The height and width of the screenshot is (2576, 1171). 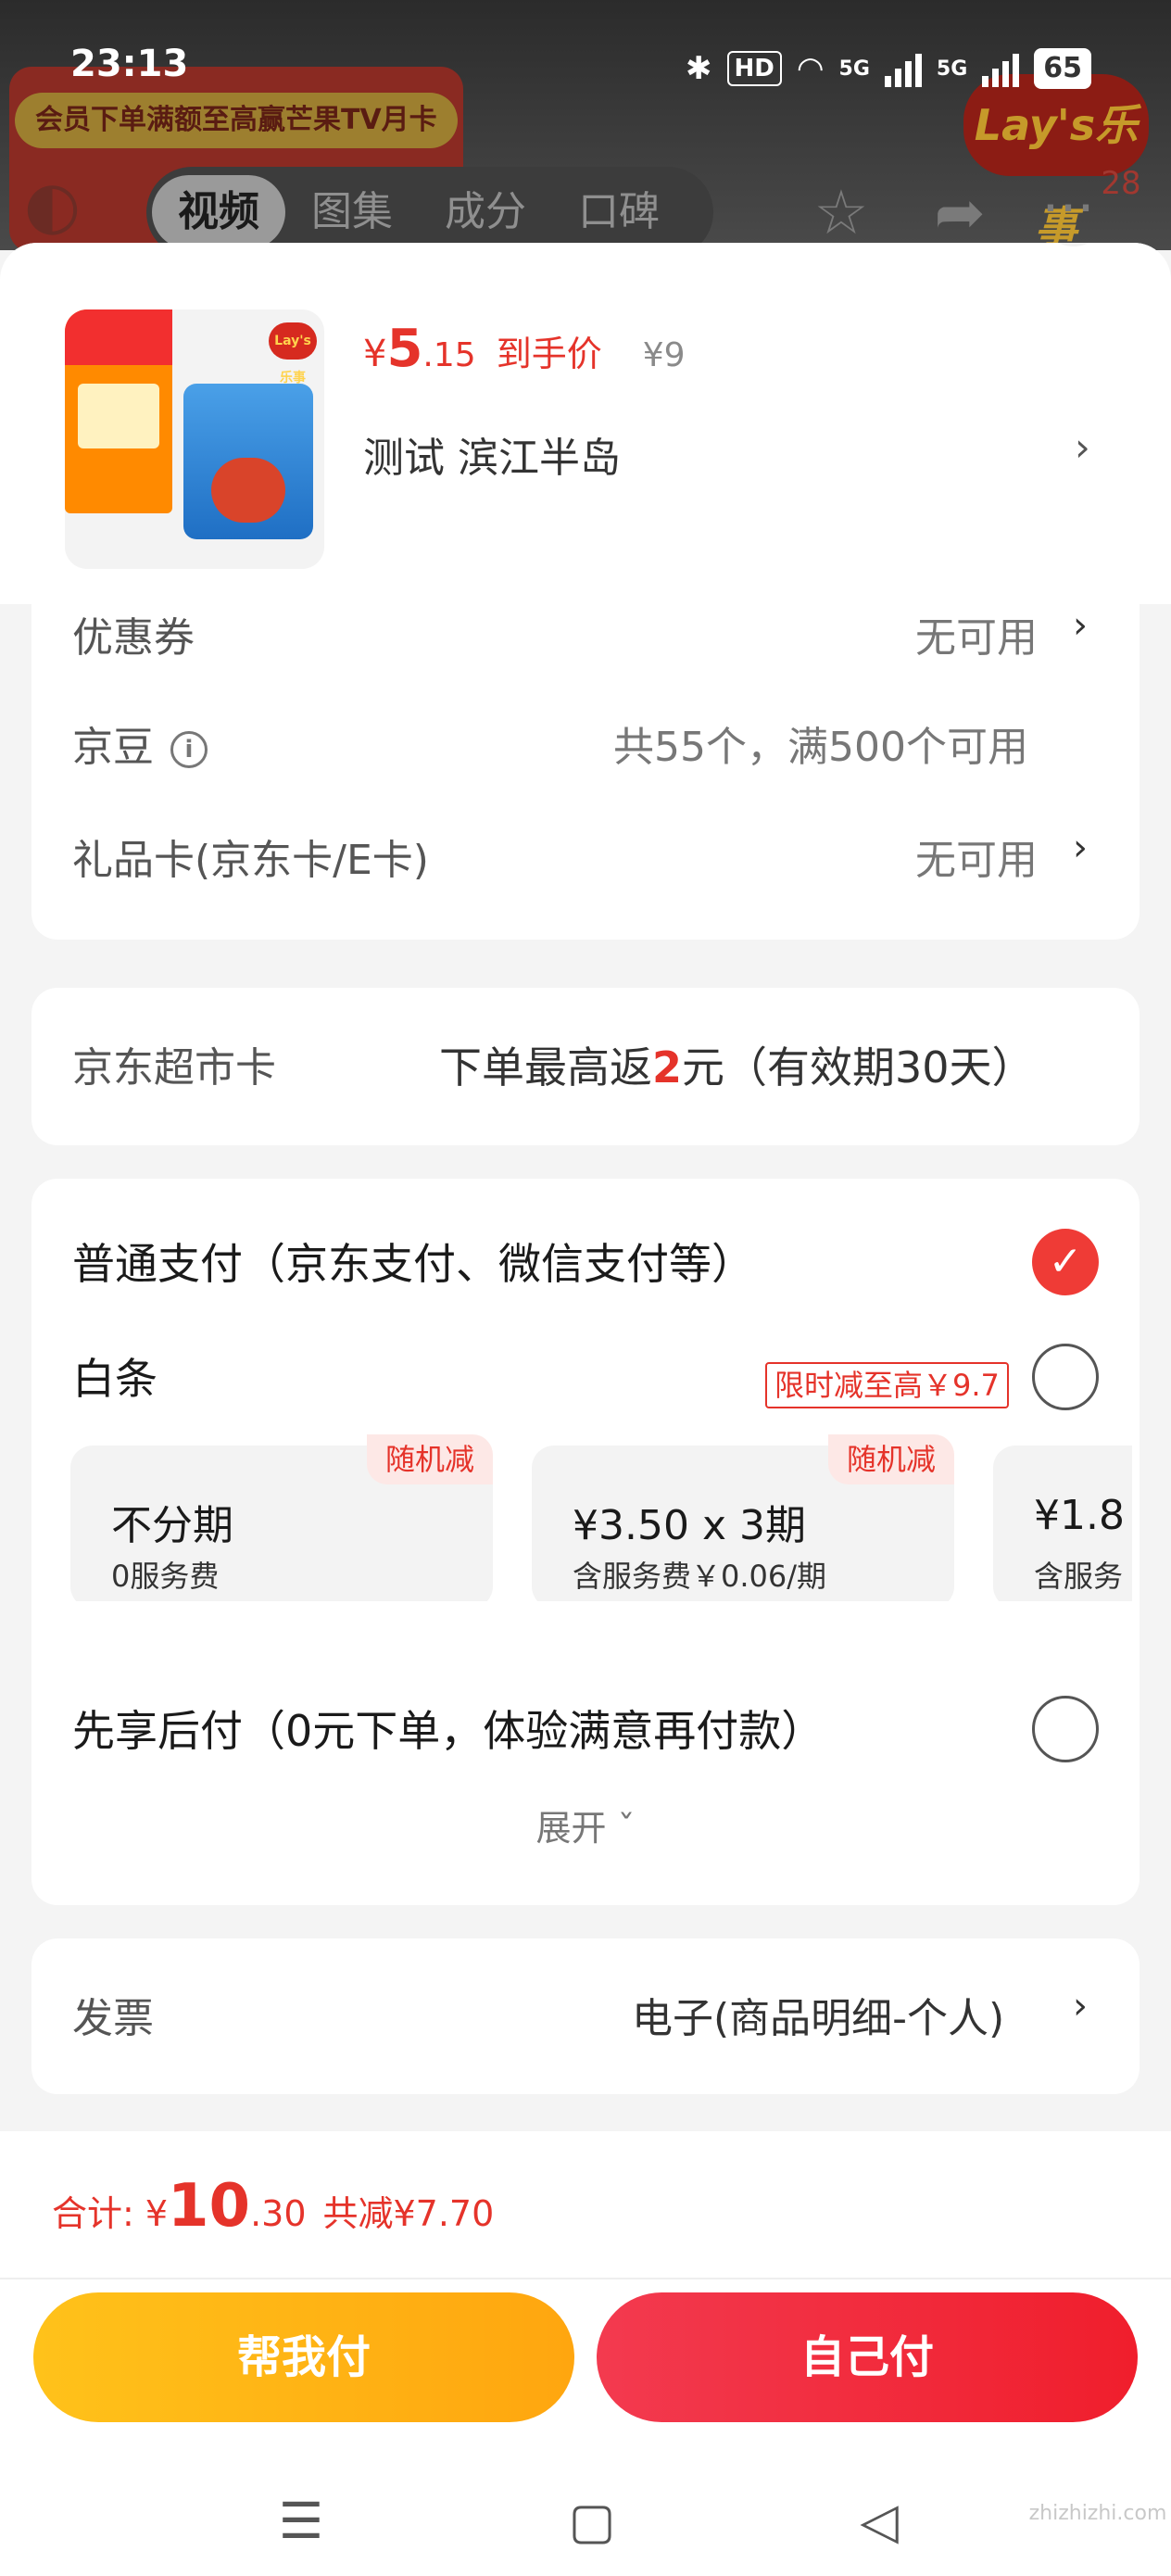 What do you see at coordinates (859, 1067) in the screenshot?
I see `market-value-suffix: 元（有效期30天）` at bounding box center [859, 1067].